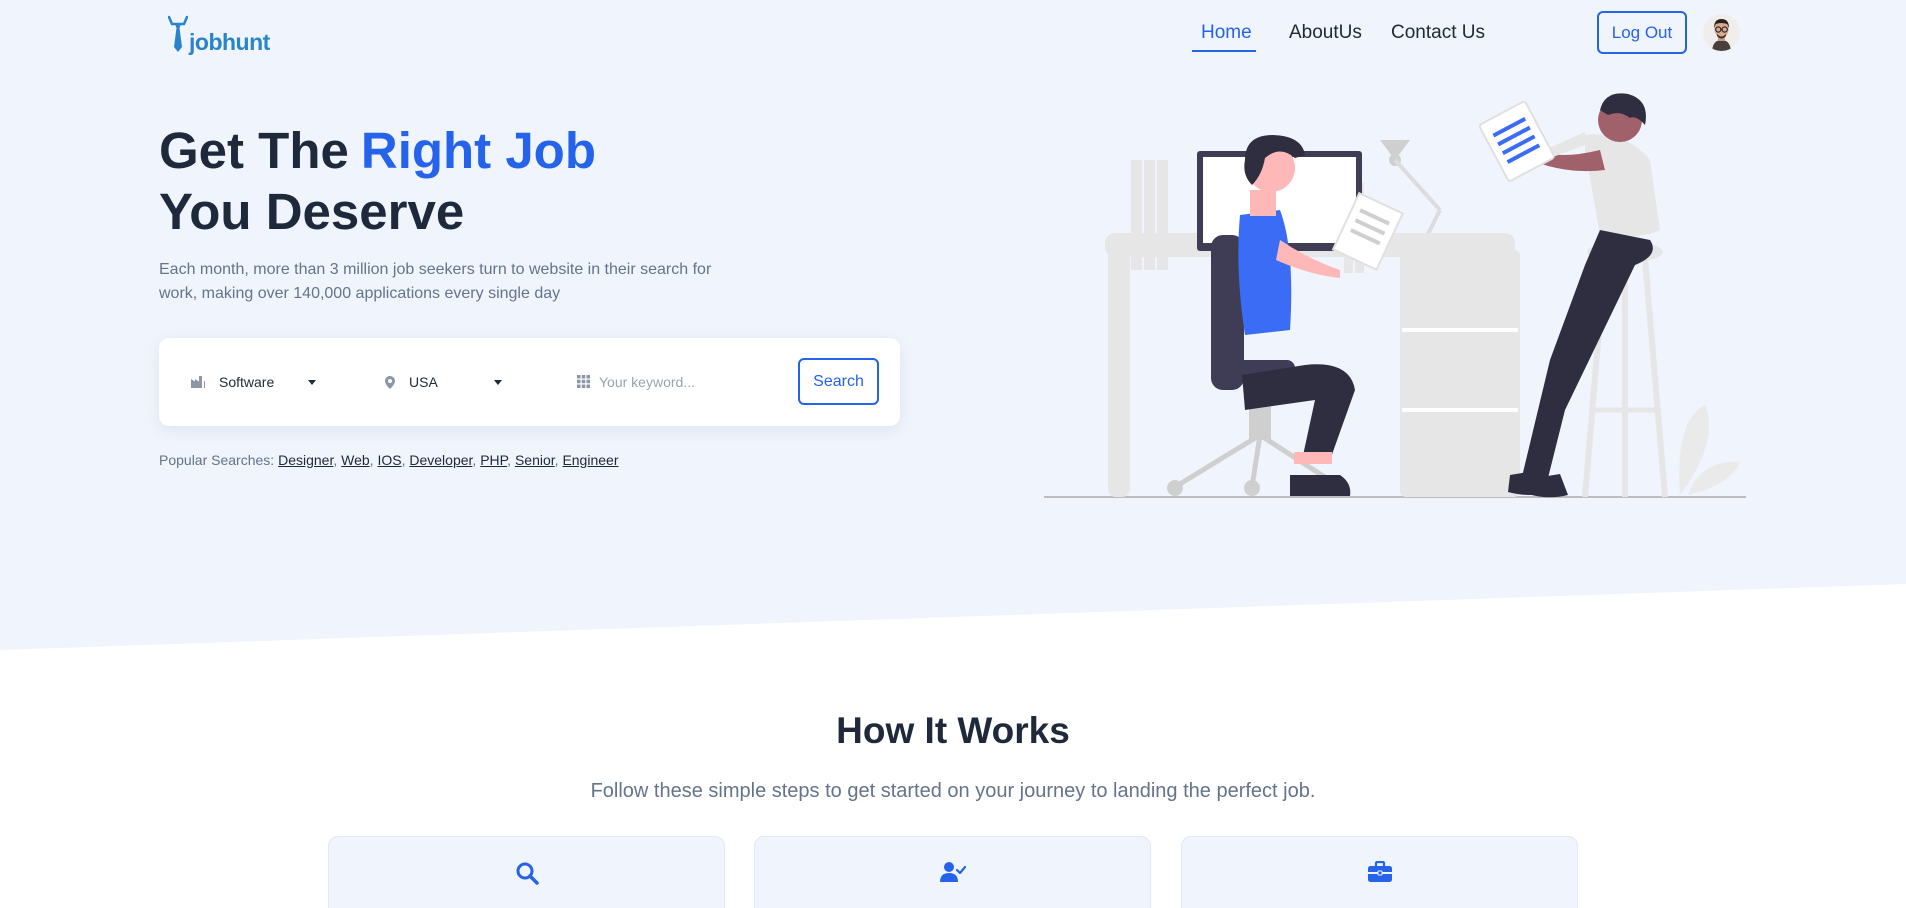 The width and height of the screenshot is (1906, 908). I want to click on grid-icon, so click(583, 381).